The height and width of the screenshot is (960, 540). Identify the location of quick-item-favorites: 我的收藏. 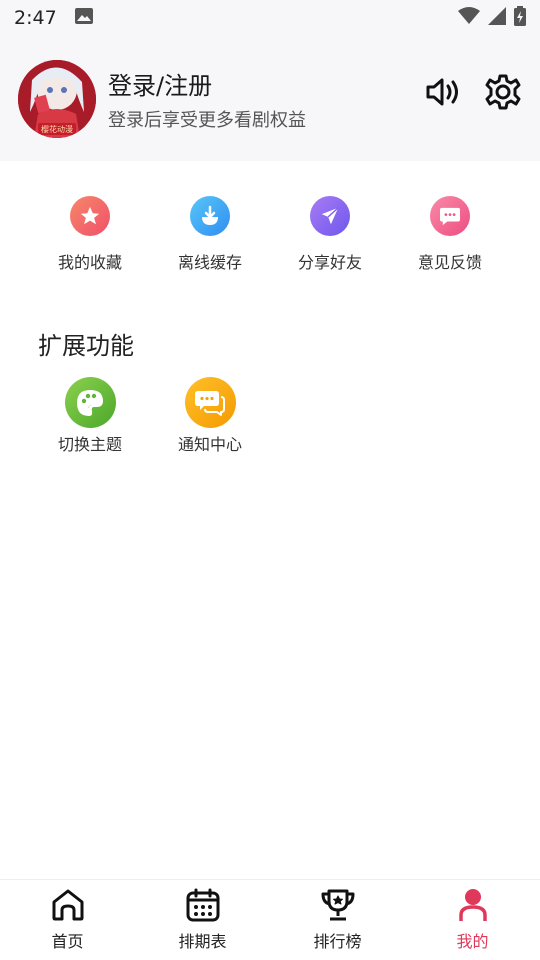
(90, 241).